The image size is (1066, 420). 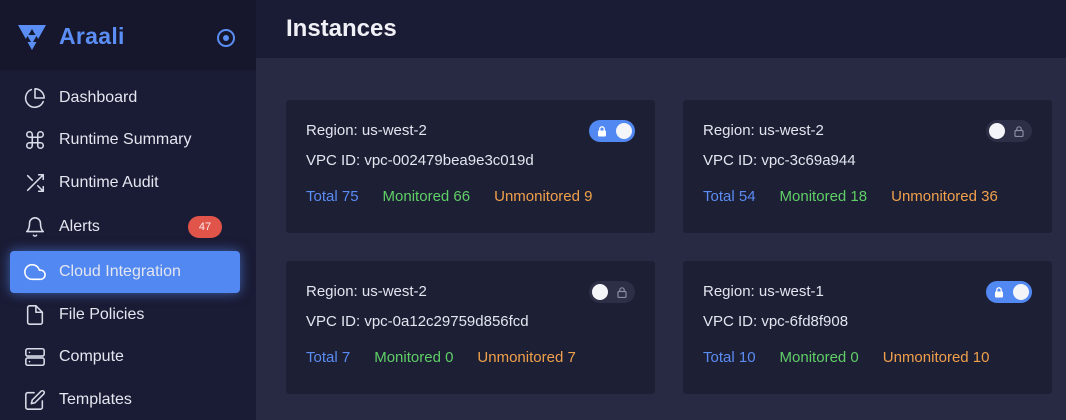 What do you see at coordinates (125, 357) in the screenshot?
I see `sidebar-item-compute: Compute` at bounding box center [125, 357].